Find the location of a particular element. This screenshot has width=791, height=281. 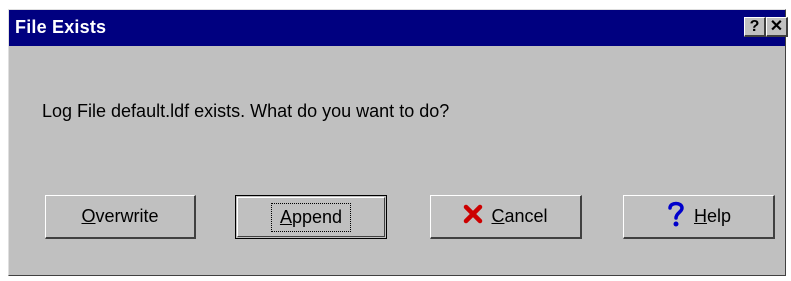

cancel-label: Cancel is located at coordinates (519, 216).